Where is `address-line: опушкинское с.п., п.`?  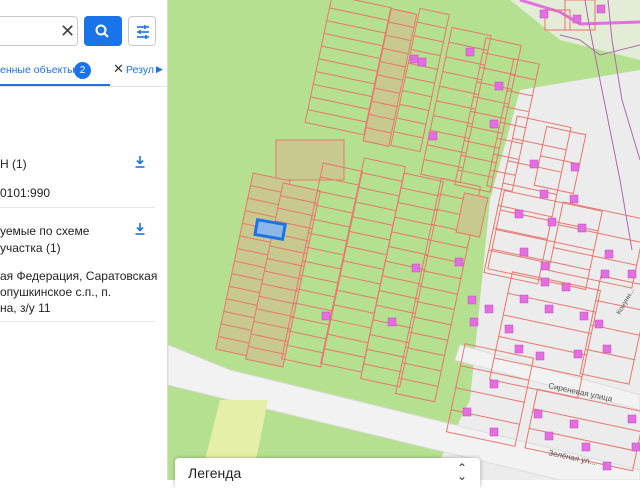 address-line: опушкинское с.п., п. is located at coordinates (56, 292).